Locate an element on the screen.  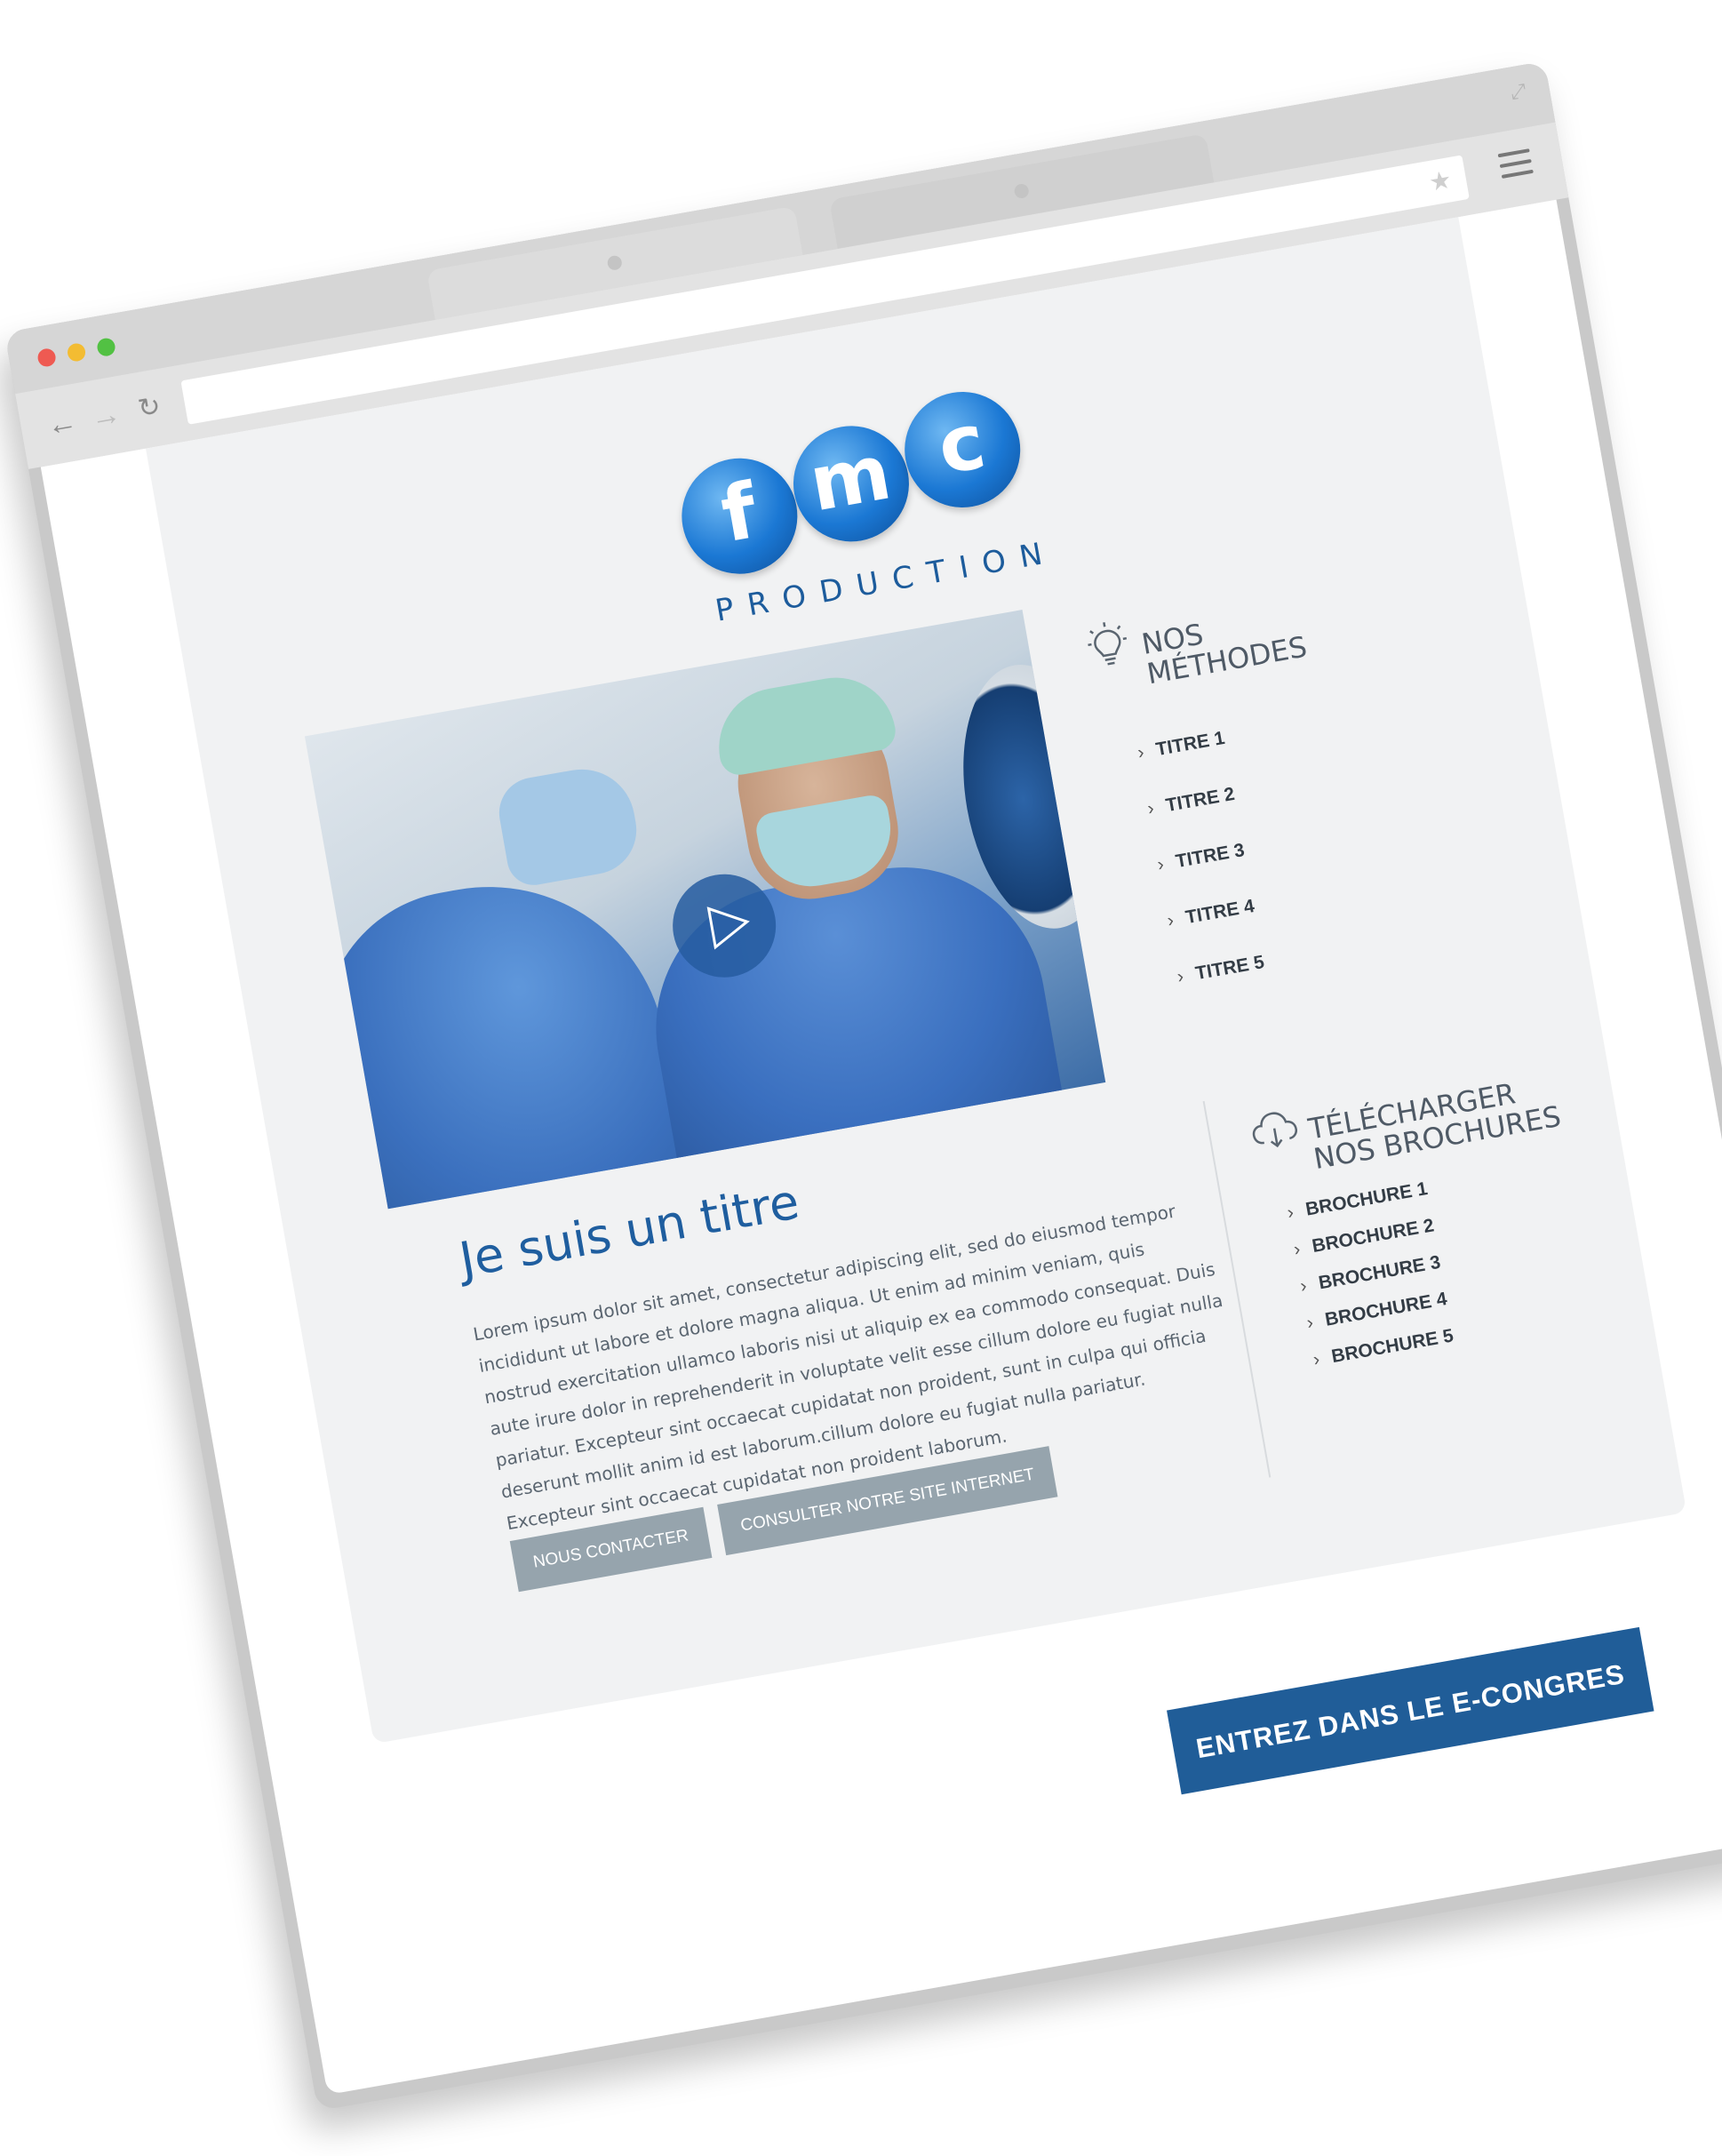
methods-header: NOS MÉTHODES is located at coordinates (1258, 619).